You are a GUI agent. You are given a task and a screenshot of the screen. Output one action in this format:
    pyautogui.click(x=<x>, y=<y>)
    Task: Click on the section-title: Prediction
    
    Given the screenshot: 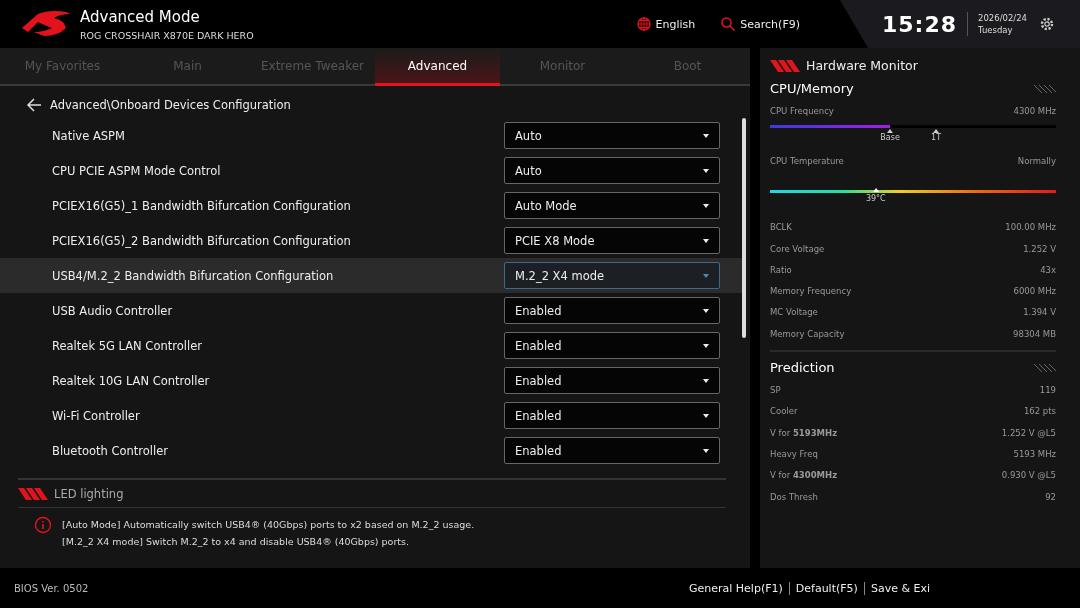 What is the action you would take?
    pyautogui.click(x=802, y=368)
    